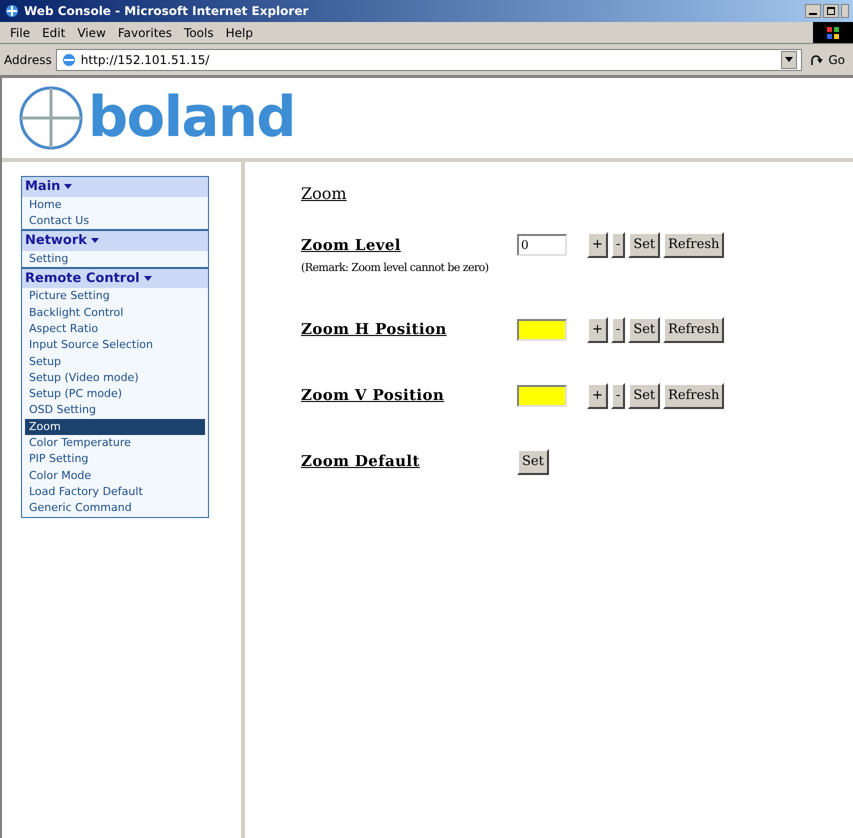 The width and height of the screenshot is (853, 838). What do you see at coordinates (20, 33) in the screenshot?
I see `menu-item: File` at bounding box center [20, 33].